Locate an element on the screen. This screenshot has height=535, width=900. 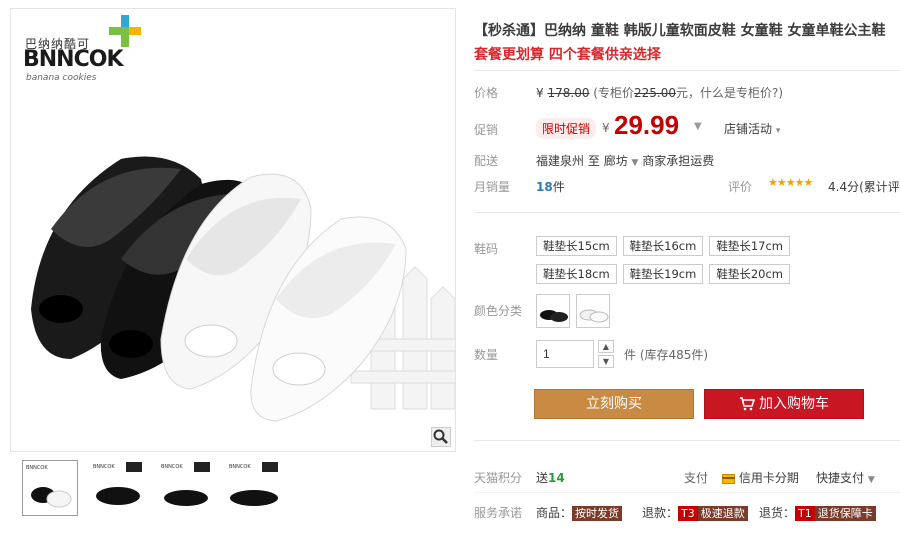
quantity-increase-icon: ▲ is located at coordinates (606, 346).